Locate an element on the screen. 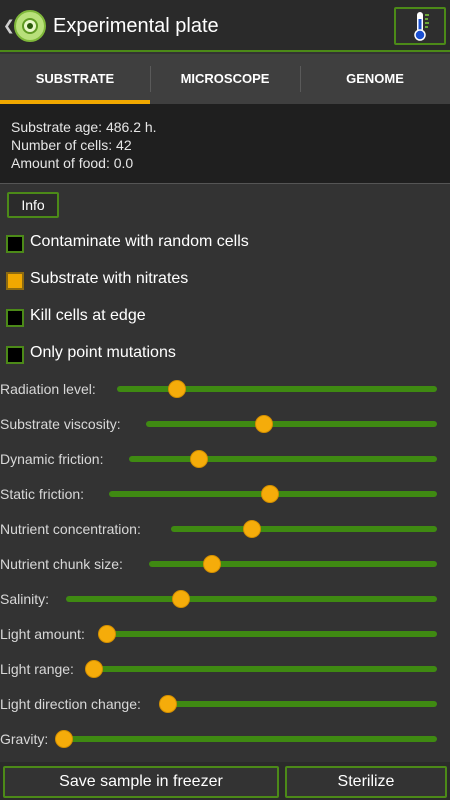 The width and height of the screenshot is (450, 800). slider-label: Substrate viscosity: is located at coordinates (60, 424).